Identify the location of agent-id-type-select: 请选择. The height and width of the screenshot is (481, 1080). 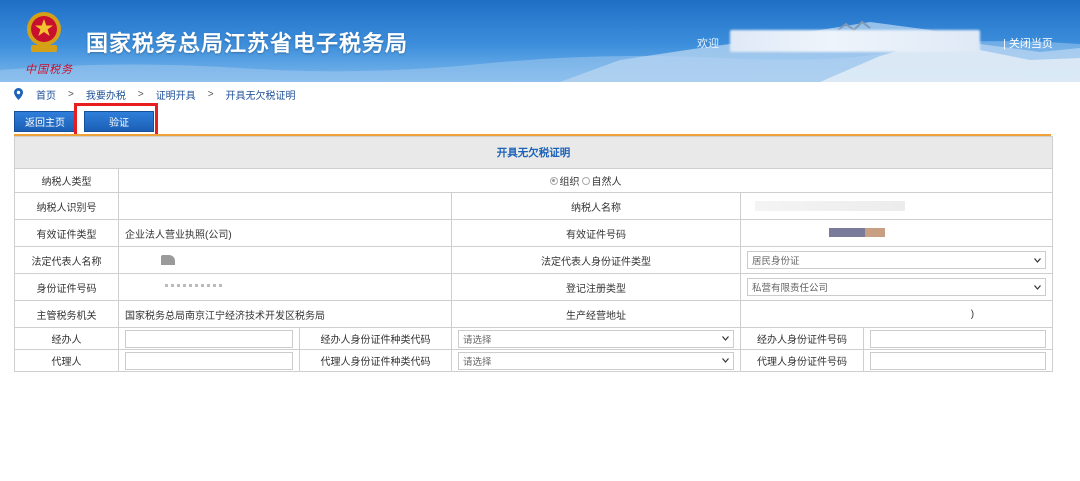
(596, 360).